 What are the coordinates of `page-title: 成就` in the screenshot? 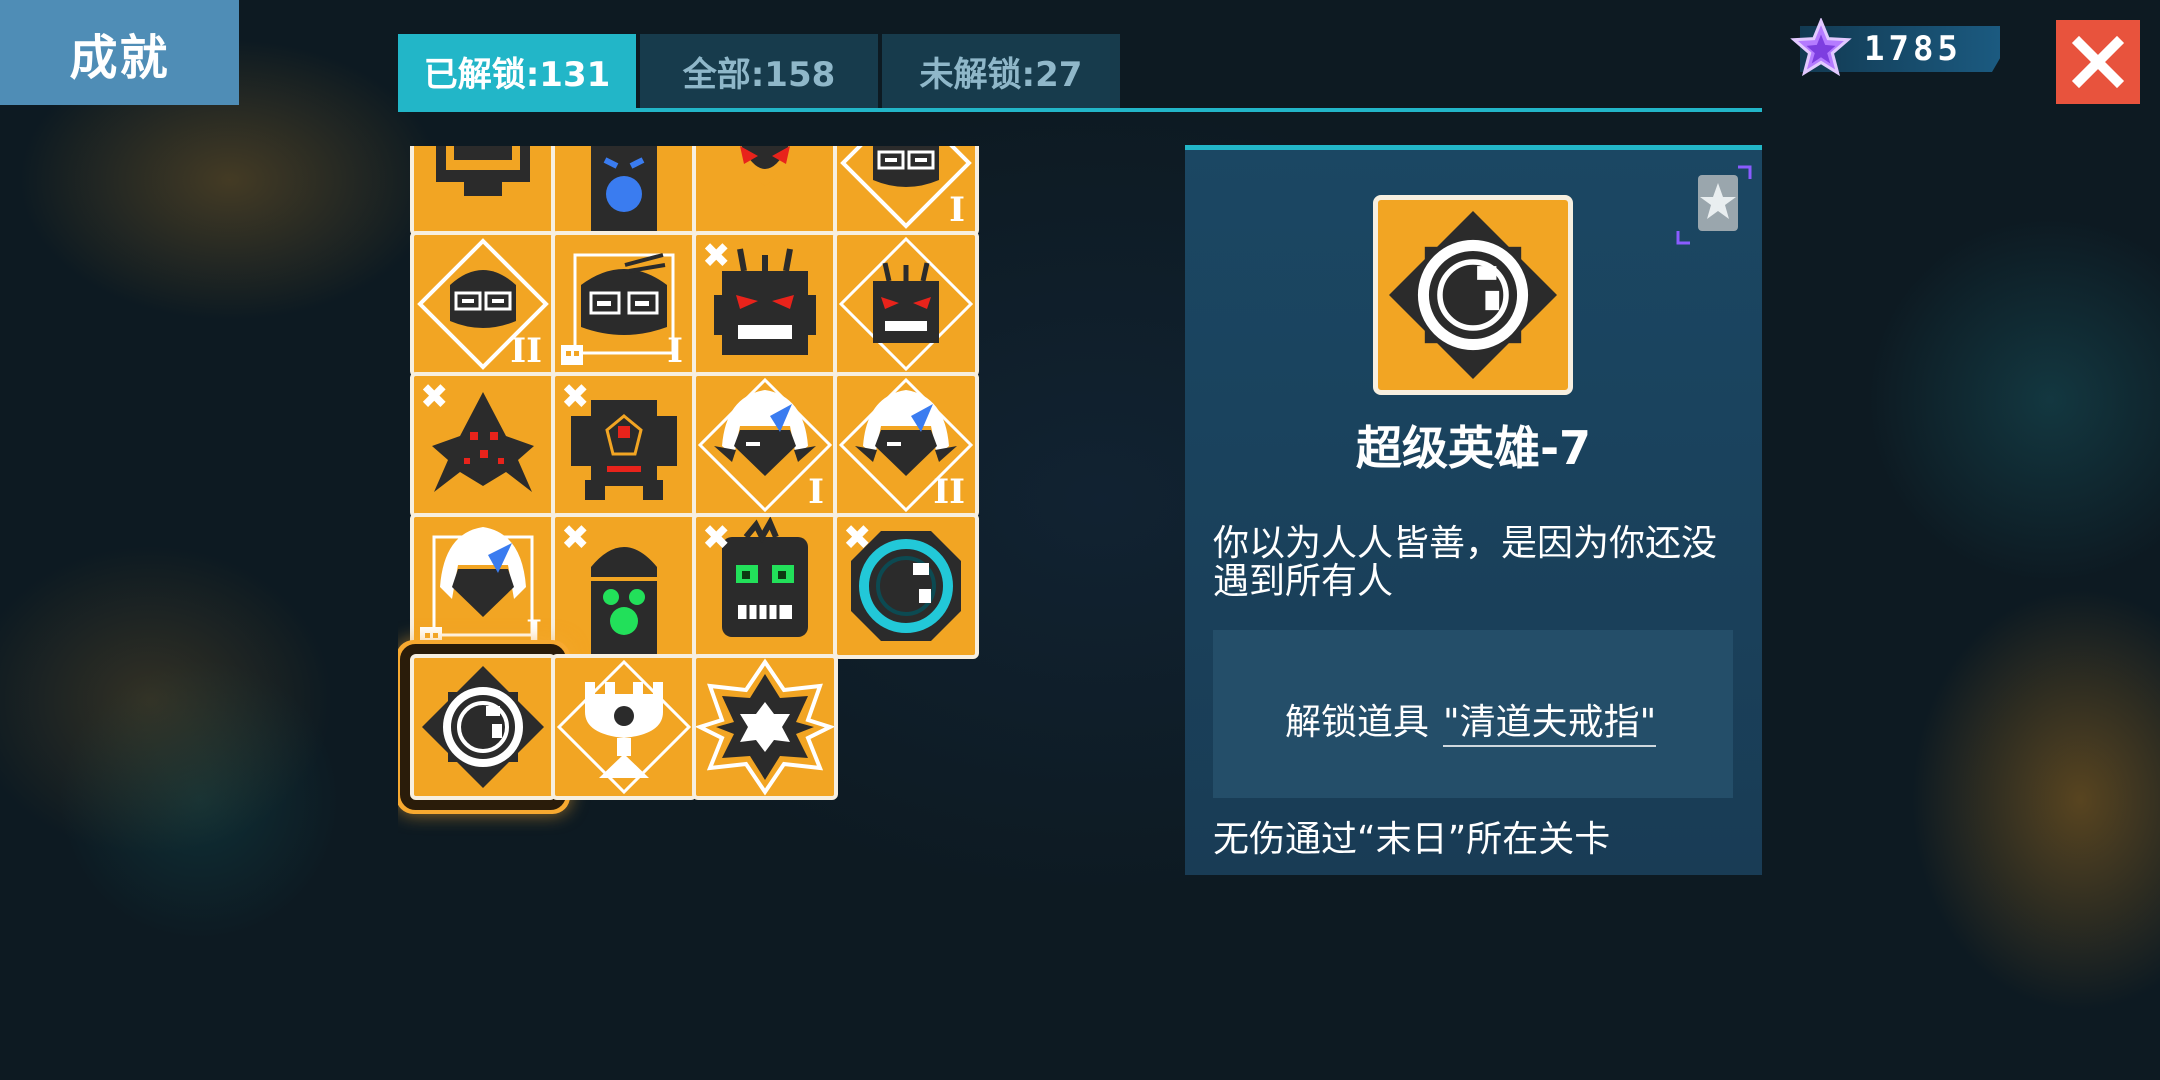 It's located at (119, 52).